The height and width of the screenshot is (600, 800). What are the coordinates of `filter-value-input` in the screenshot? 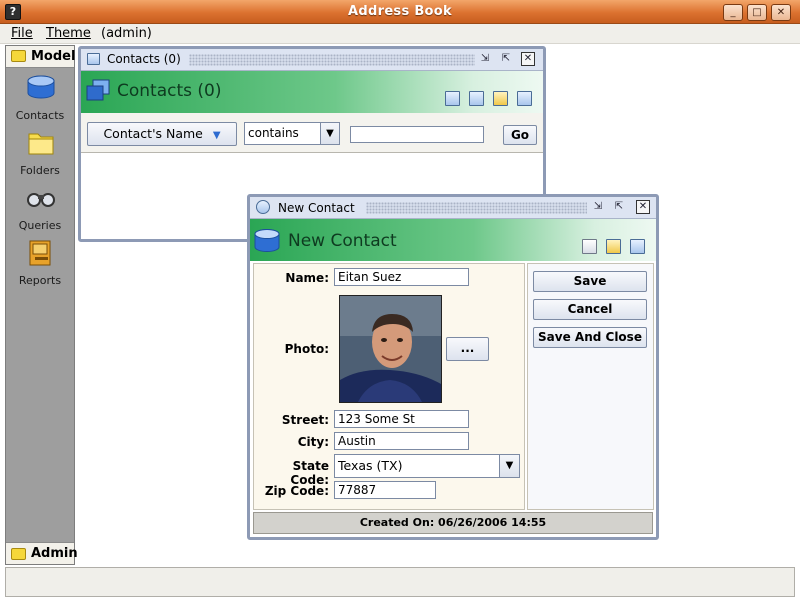 It's located at (417, 134).